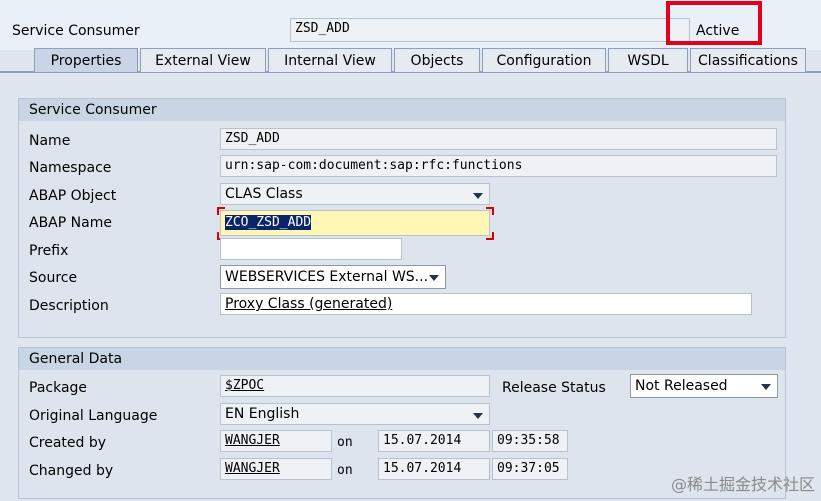 This screenshot has height=501, width=821. Describe the element at coordinates (73, 196) in the screenshot. I see `abap-object-label: ABAP Object` at that location.